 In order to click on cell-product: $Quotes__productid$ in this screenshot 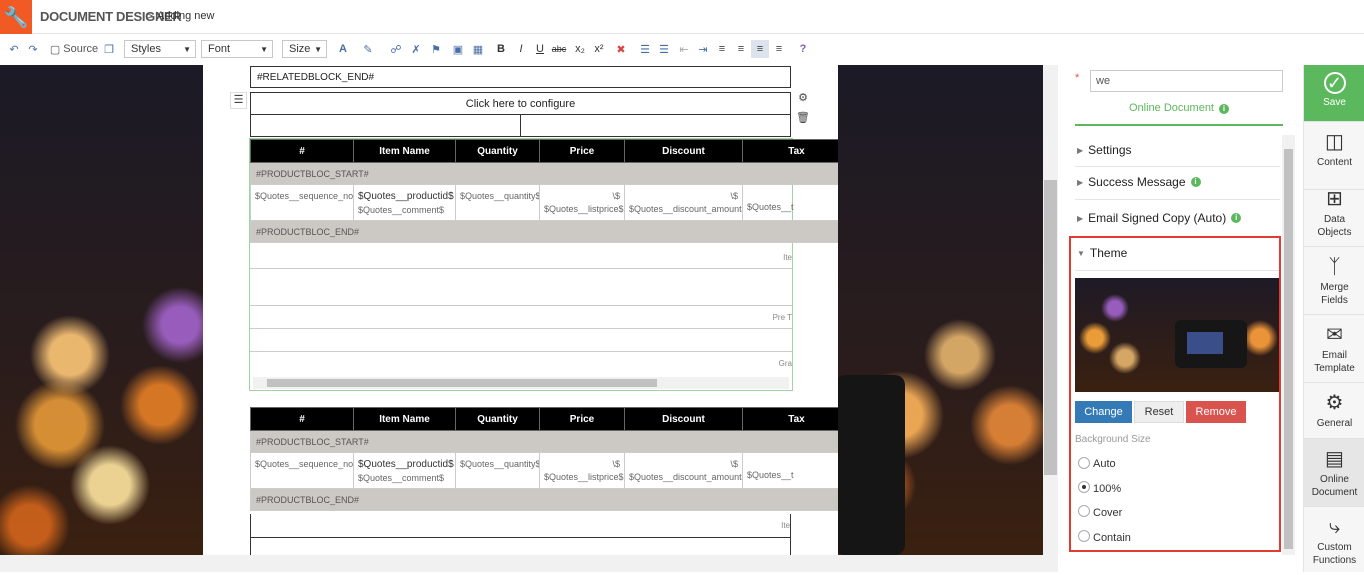, I will do `click(406, 196)`.